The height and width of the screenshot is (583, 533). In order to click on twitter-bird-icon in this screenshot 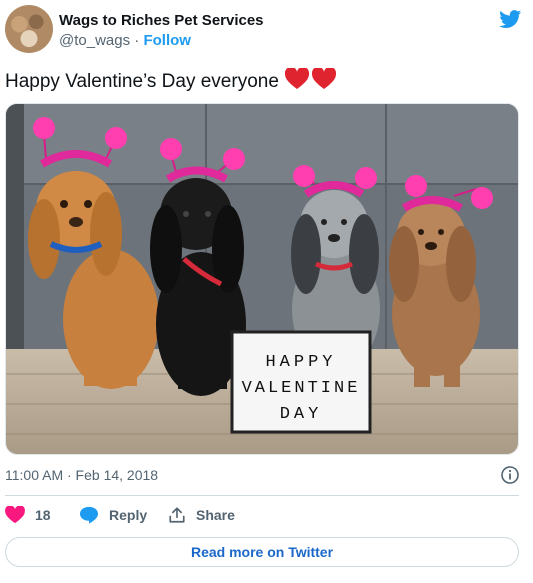, I will do `click(510, 19)`.